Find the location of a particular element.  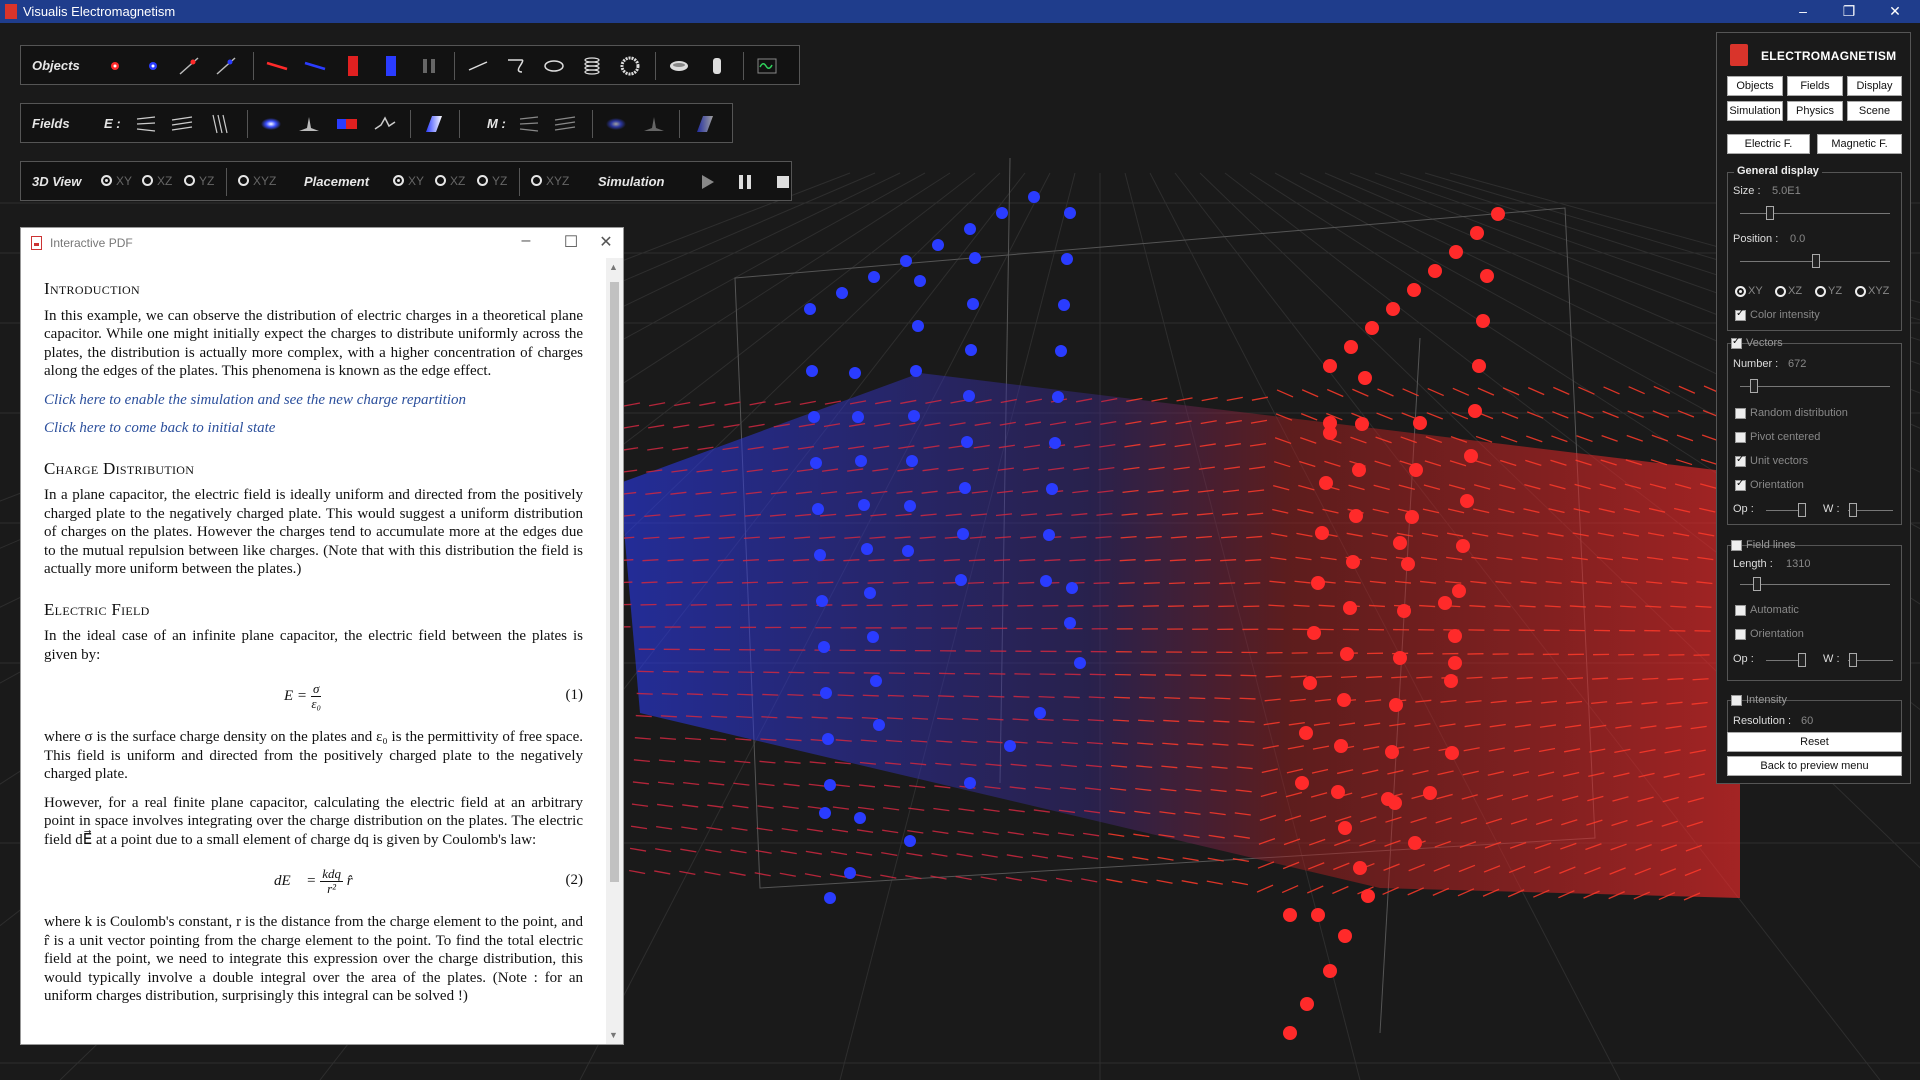

number-slider-handle is located at coordinates (1754, 386).